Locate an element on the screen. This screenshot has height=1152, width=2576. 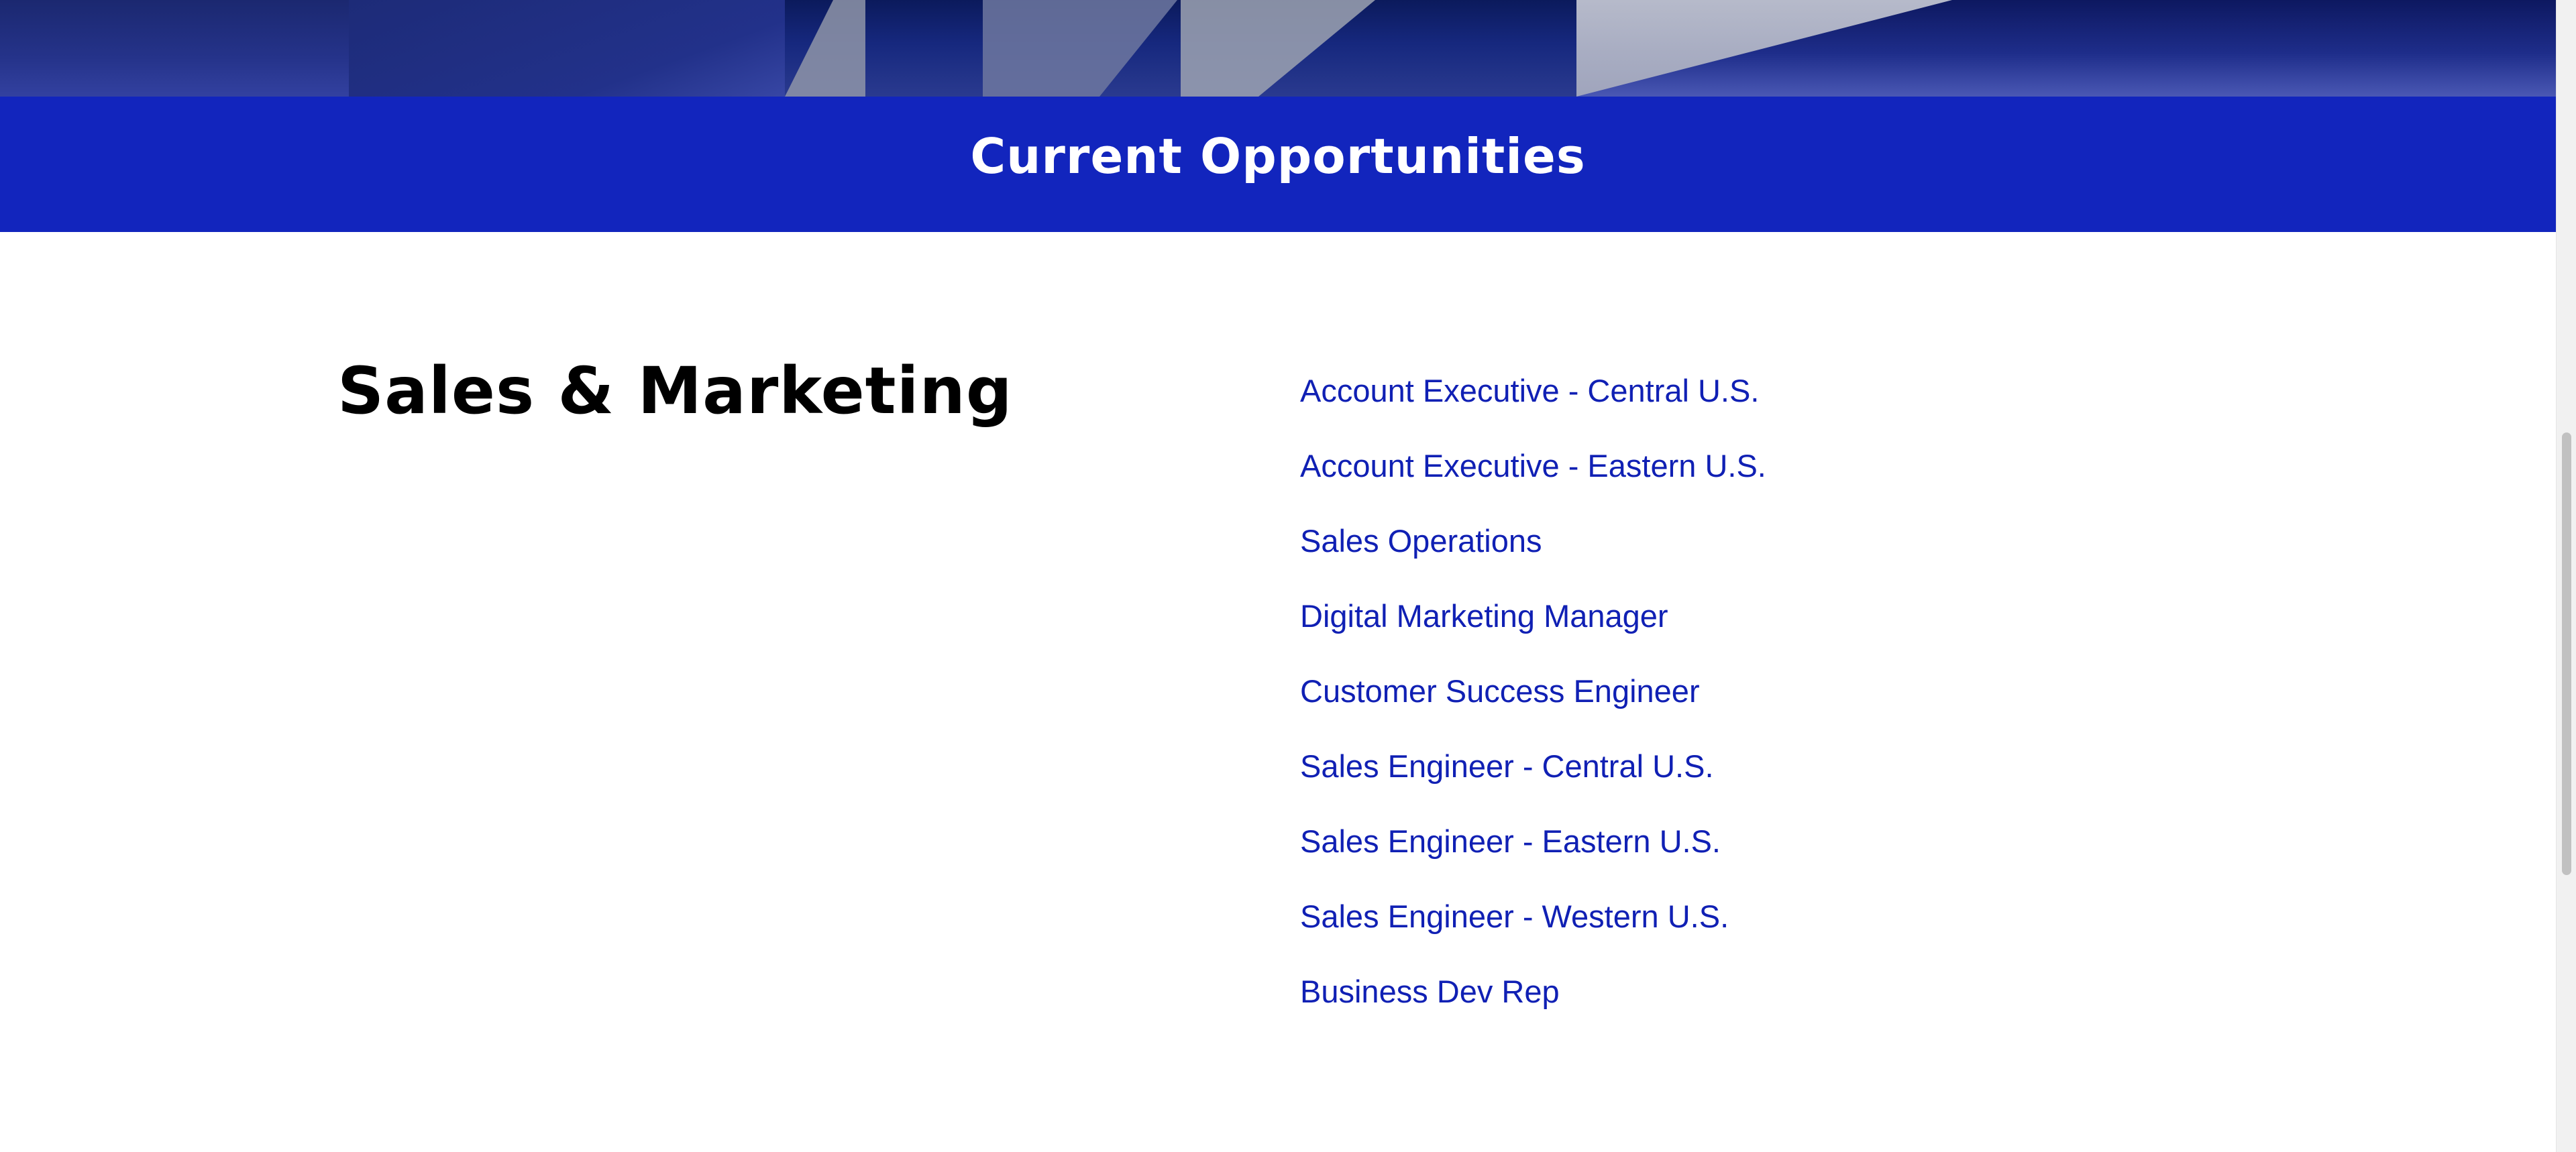
scrollbar-thumb is located at coordinates (2566, 654).